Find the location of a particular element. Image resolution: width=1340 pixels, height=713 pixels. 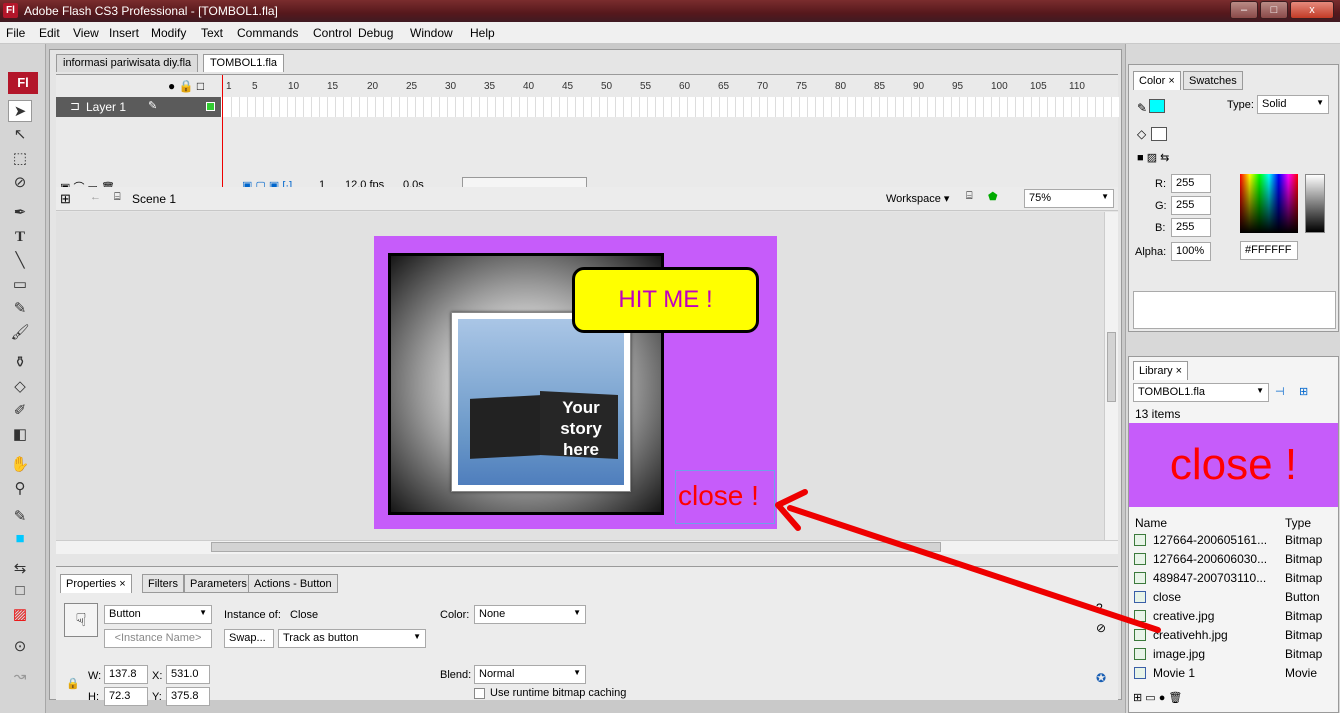

library-item: creative.jpg Bitmap is located at coordinates (1233, 616).